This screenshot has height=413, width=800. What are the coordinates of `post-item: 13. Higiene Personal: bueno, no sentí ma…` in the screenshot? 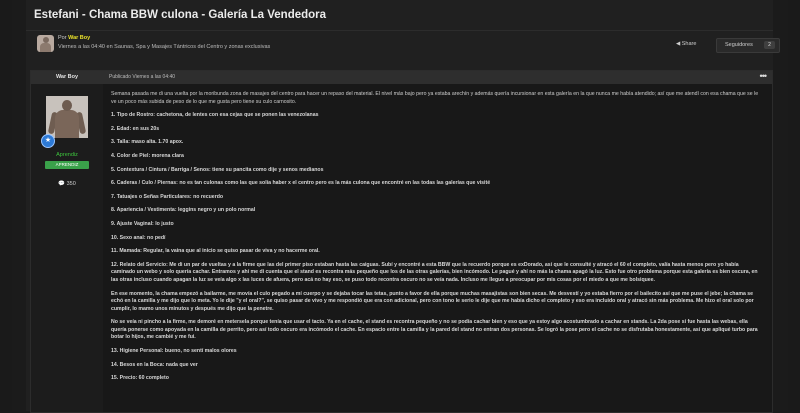 It's located at (174, 351).